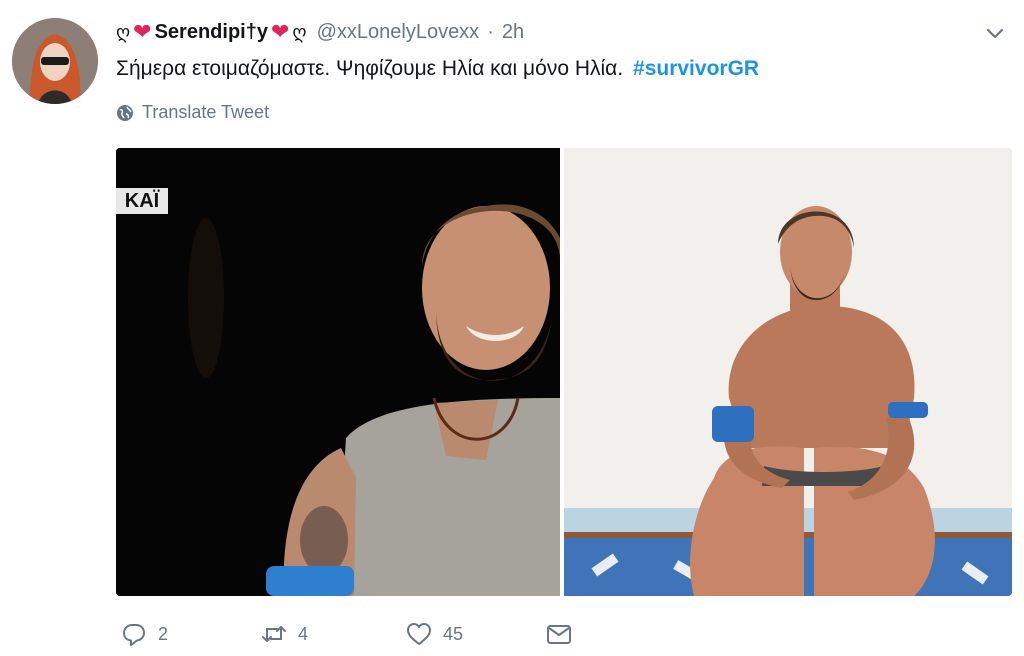  I want to click on display-name: ღ ❤ Serendipi†y ❤ ღ, so click(211, 32).